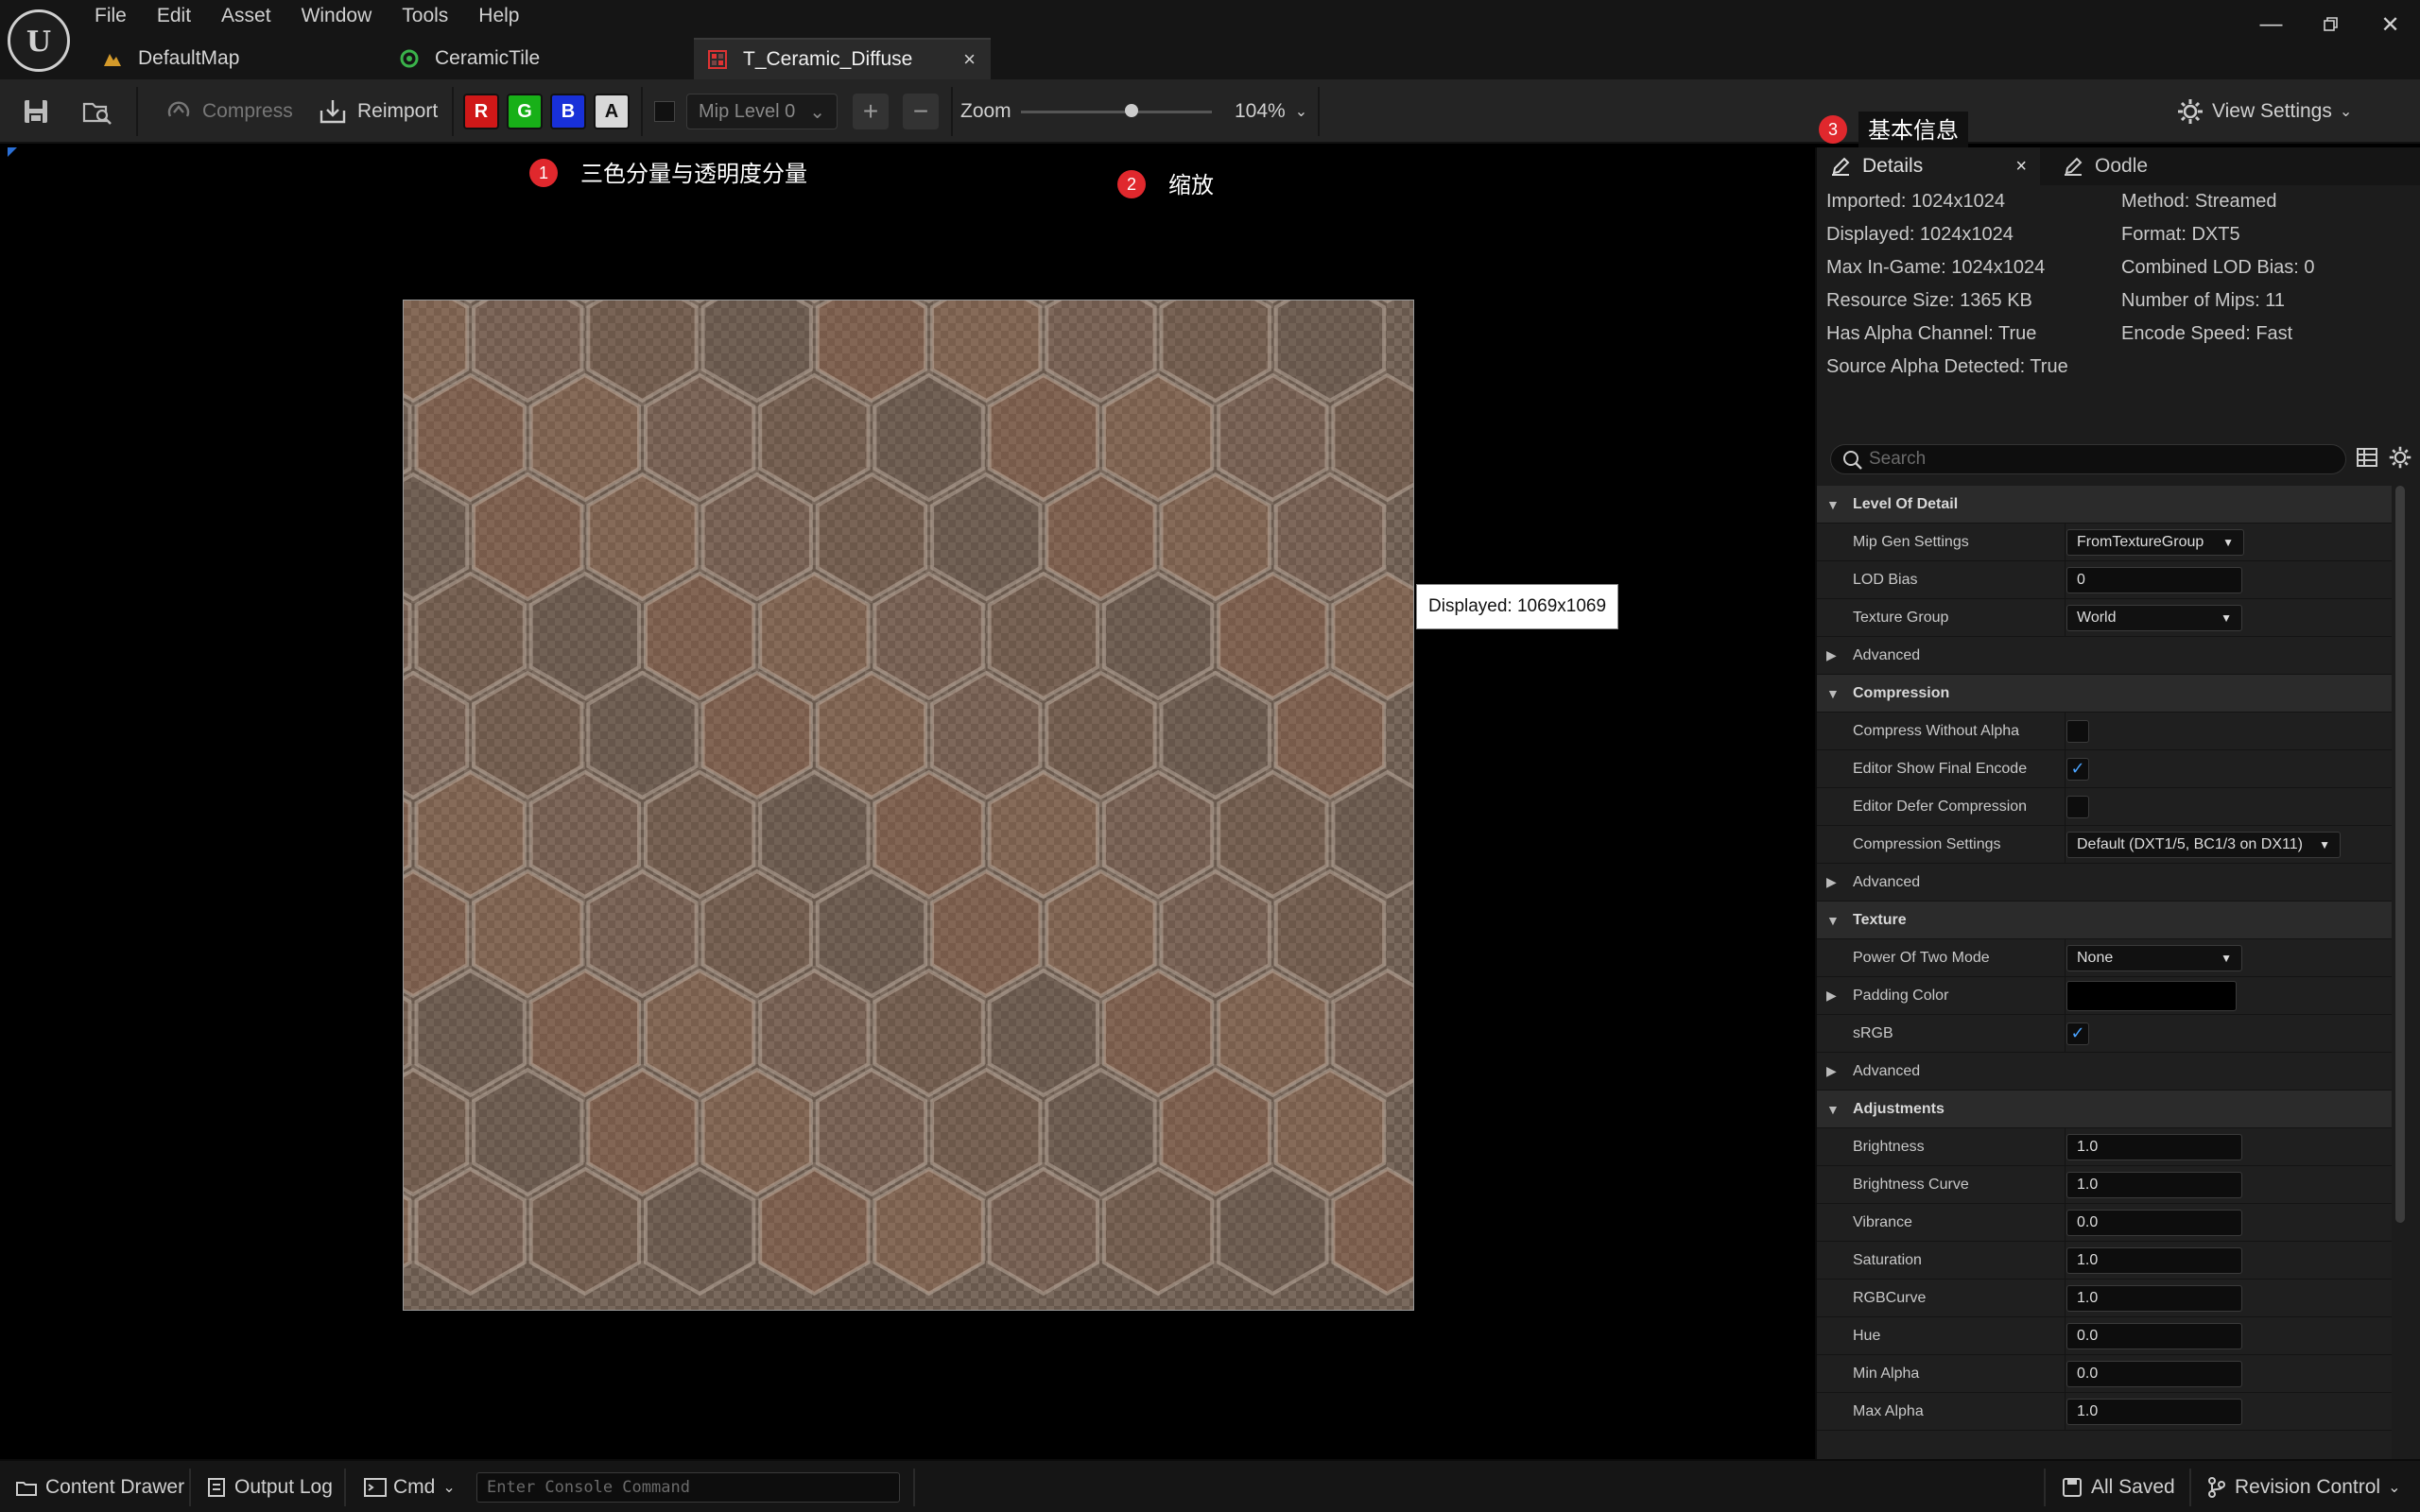 The image size is (2420, 1512). What do you see at coordinates (2021, 167) in the screenshot?
I see `close-icon: ×` at bounding box center [2021, 167].